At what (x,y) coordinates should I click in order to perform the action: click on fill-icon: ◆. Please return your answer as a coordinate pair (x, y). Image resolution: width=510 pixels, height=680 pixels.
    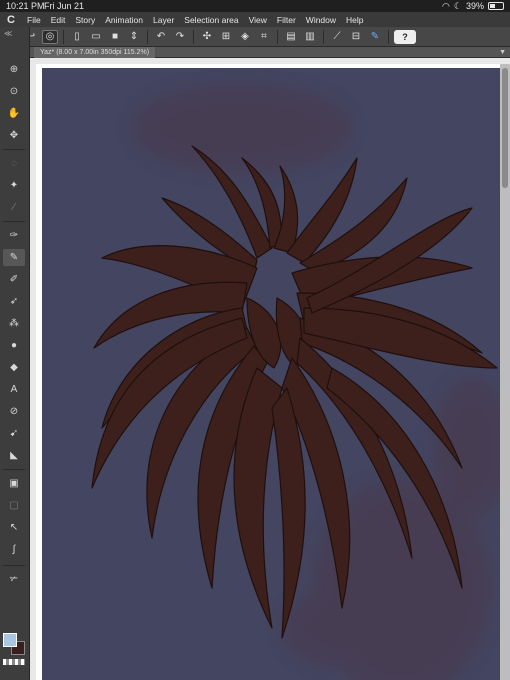
    Looking at the image, I should click on (14, 367).